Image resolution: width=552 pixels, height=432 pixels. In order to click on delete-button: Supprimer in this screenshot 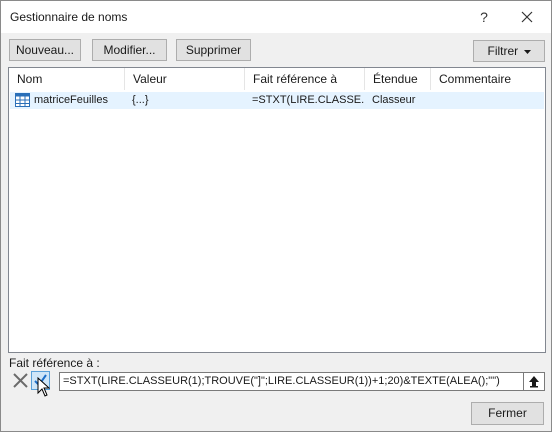, I will do `click(213, 50)`.